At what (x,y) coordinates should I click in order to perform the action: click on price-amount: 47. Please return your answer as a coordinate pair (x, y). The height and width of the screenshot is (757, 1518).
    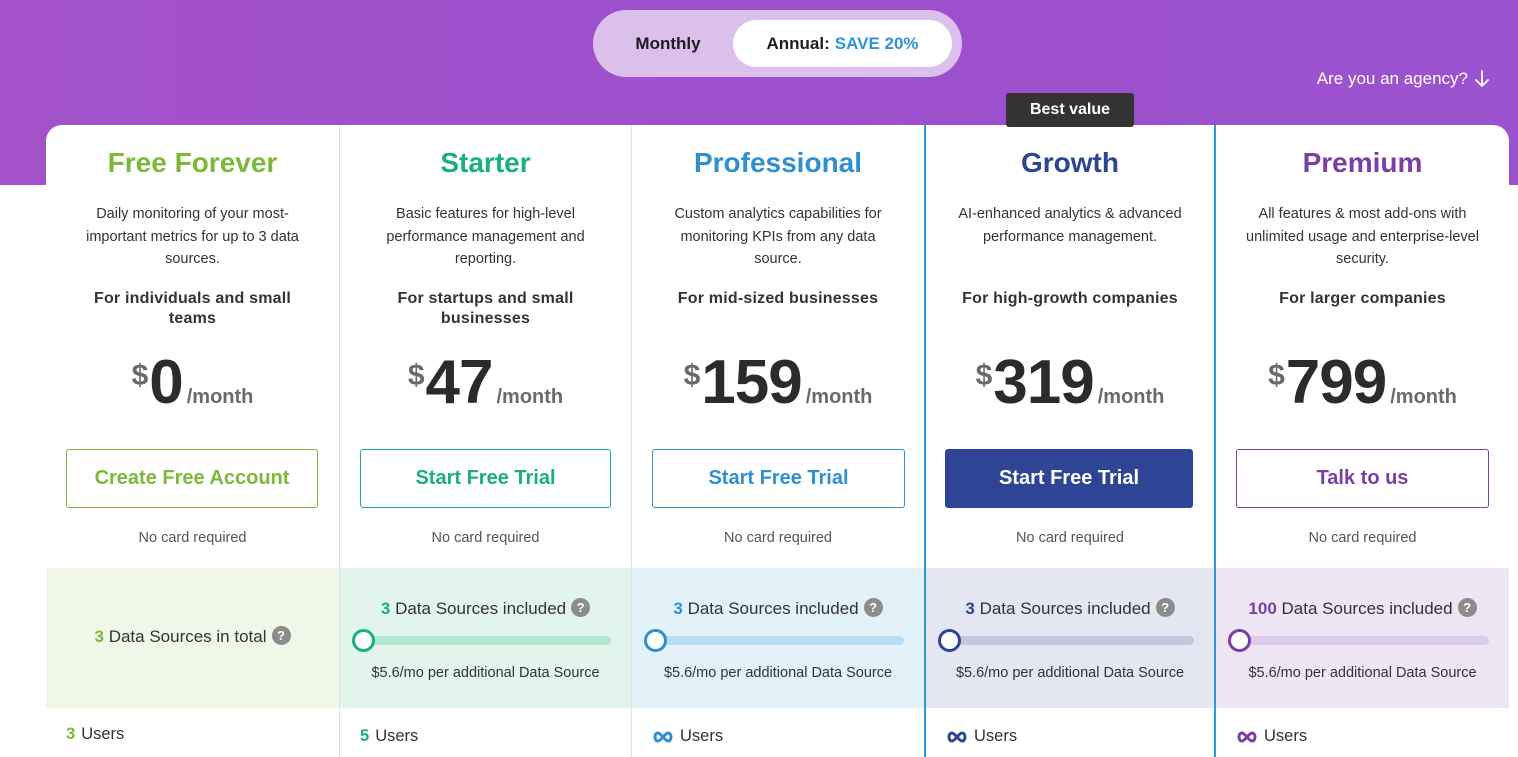
    Looking at the image, I should click on (459, 382).